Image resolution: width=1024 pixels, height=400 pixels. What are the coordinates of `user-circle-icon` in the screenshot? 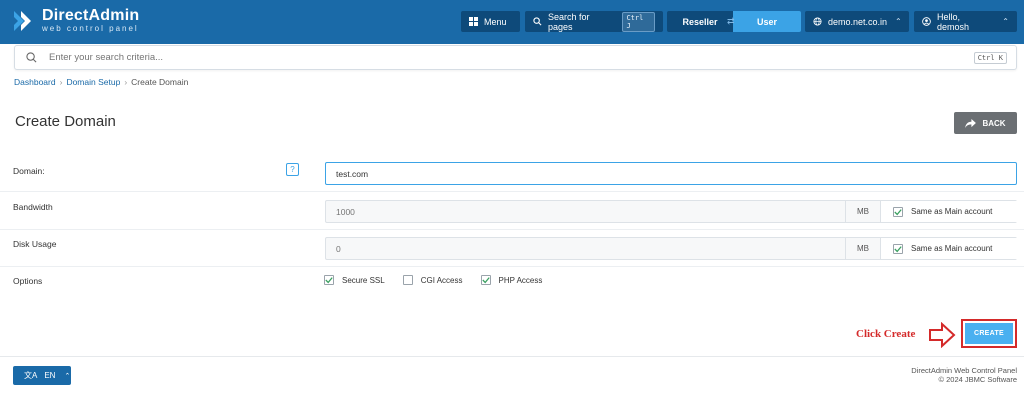 It's located at (926, 21).